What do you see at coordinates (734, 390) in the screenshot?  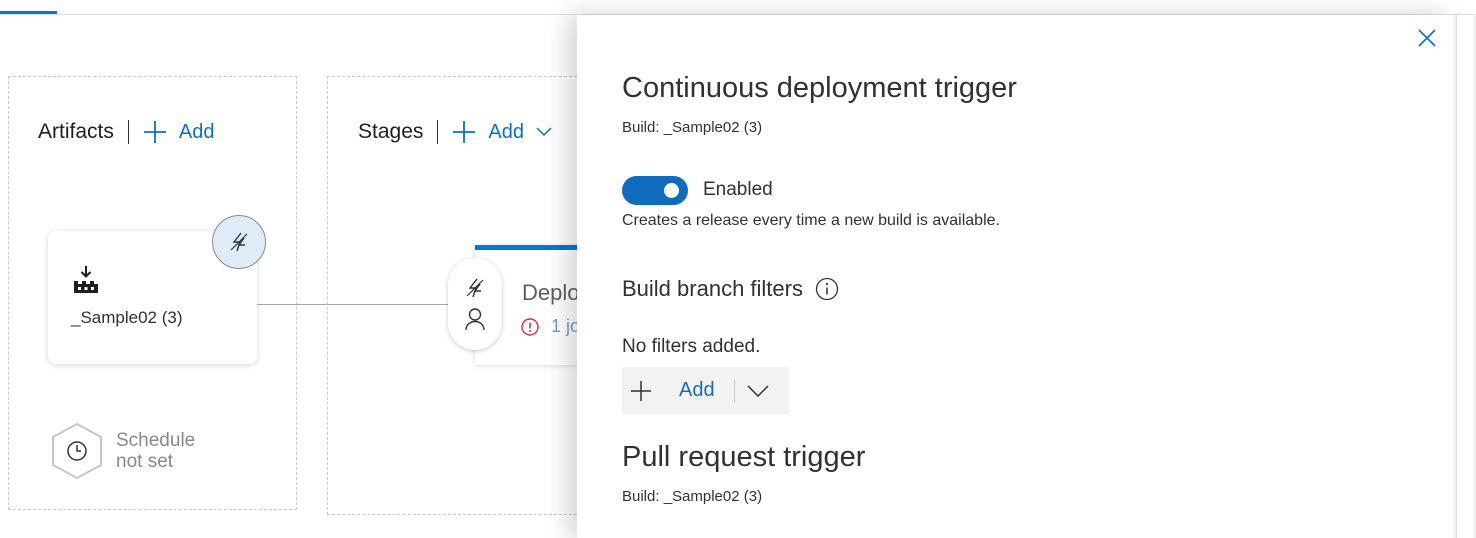 I see `split-divider` at bounding box center [734, 390].